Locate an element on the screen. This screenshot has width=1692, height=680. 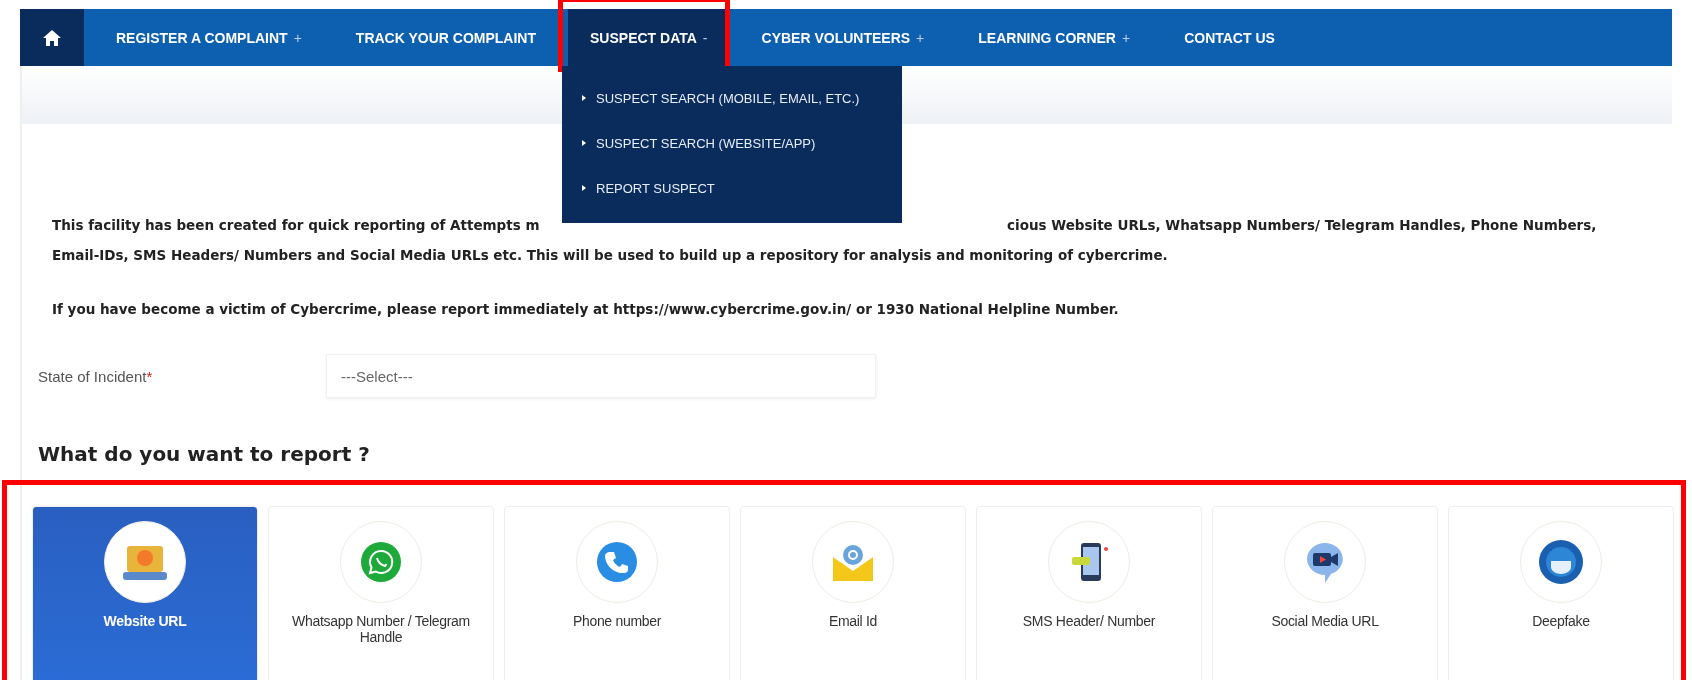
report-option-card: Social Media URL is located at coordinates (1325, 593).